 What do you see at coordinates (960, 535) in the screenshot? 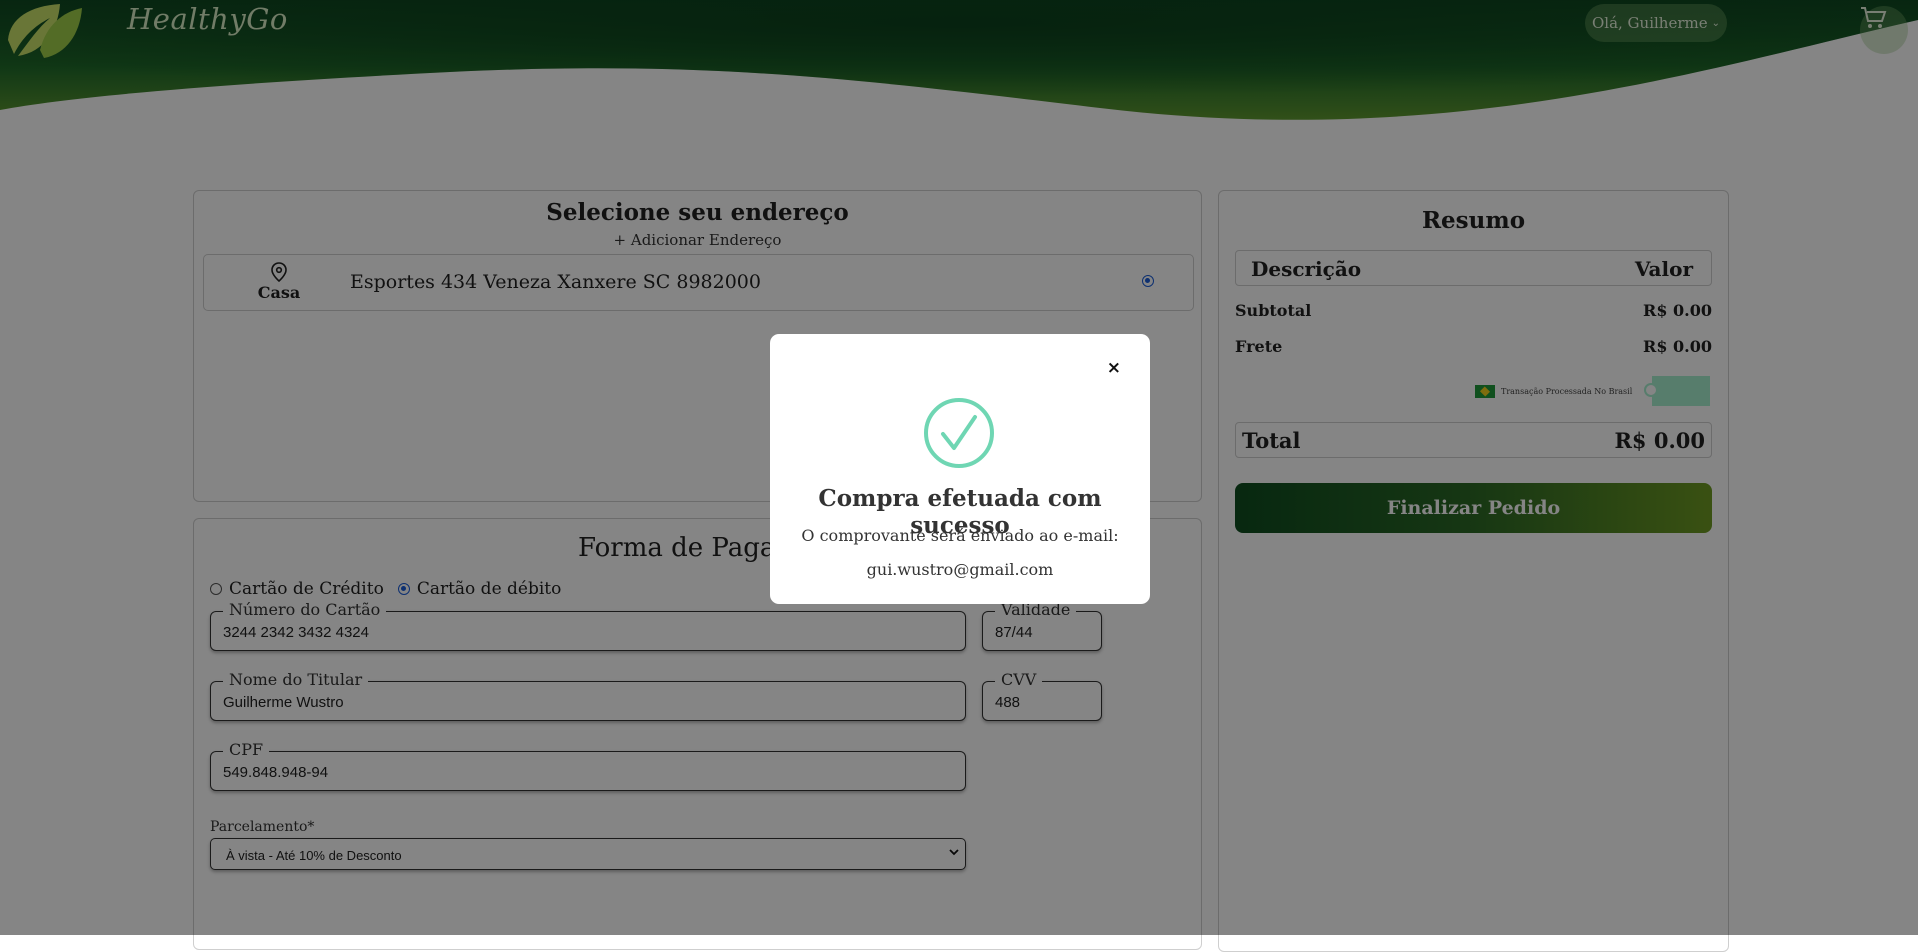
I see `modal-message: O comprovante será enviado ao e-mail:` at bounding box center [960, 535].